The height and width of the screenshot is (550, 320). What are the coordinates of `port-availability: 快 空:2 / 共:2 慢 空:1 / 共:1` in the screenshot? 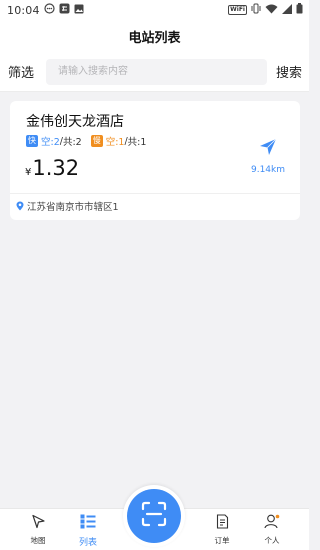 It's located at (90, 141).